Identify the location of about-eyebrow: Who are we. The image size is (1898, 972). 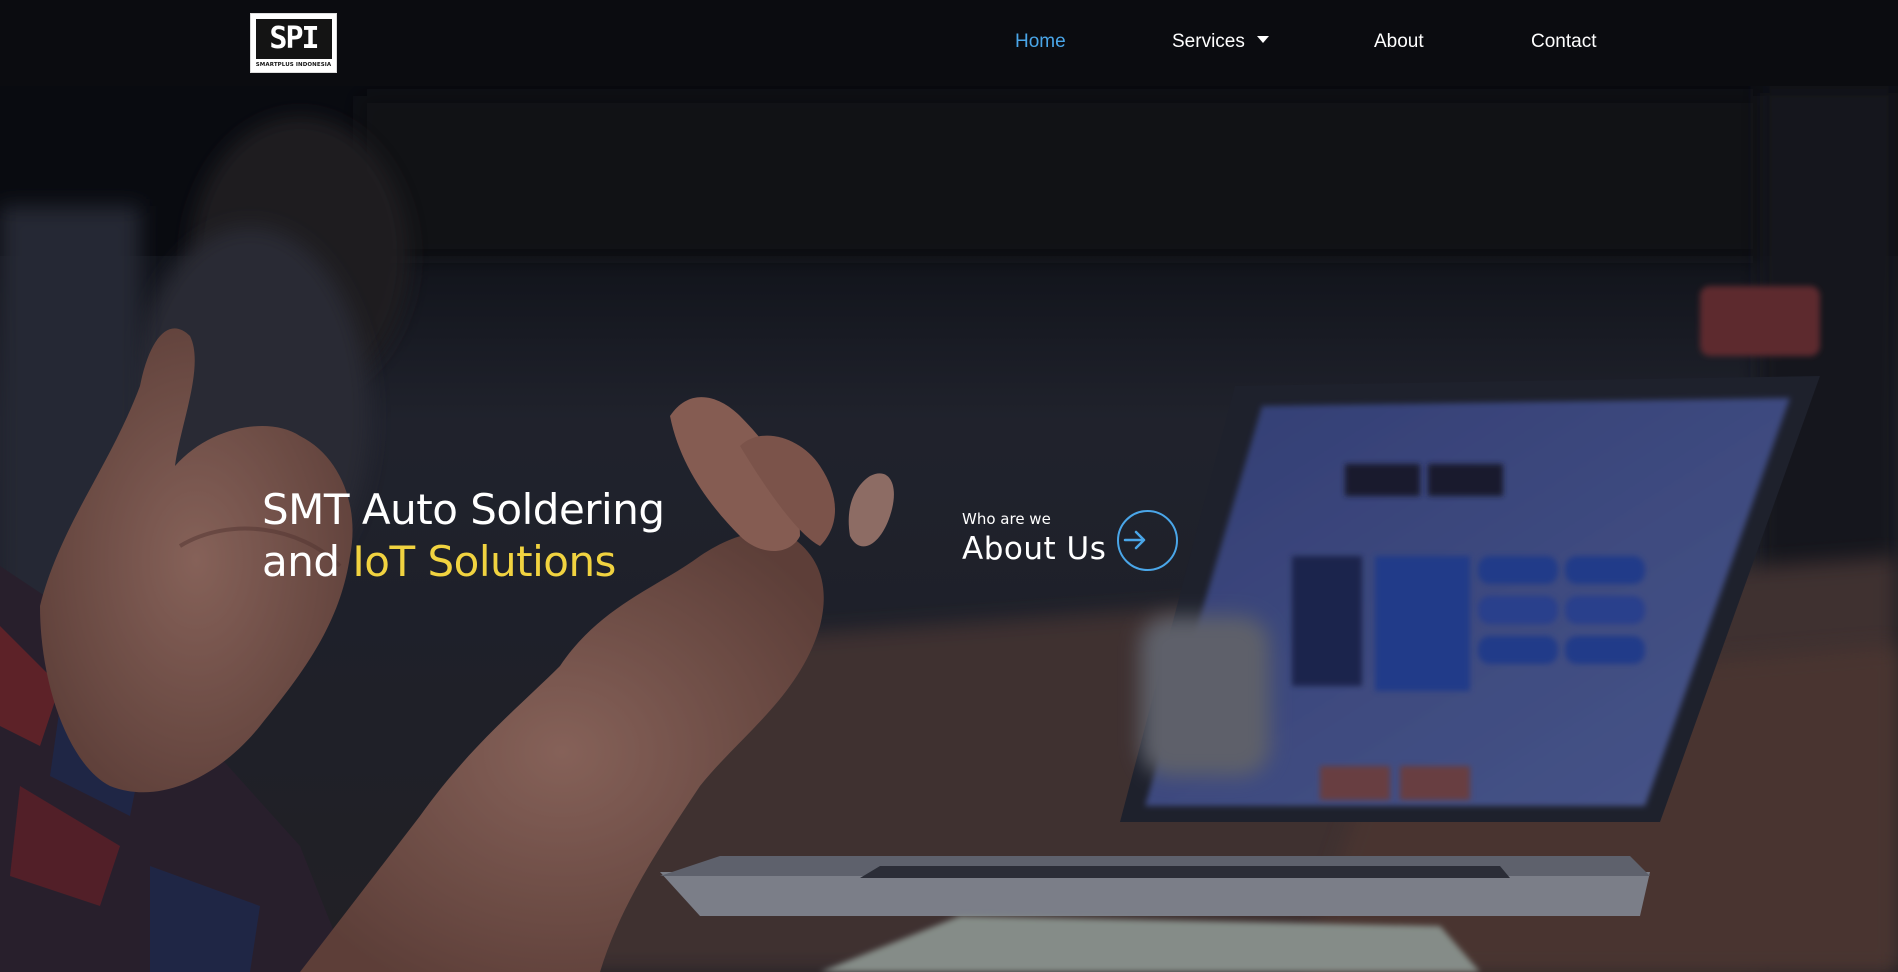
(1006, 519).